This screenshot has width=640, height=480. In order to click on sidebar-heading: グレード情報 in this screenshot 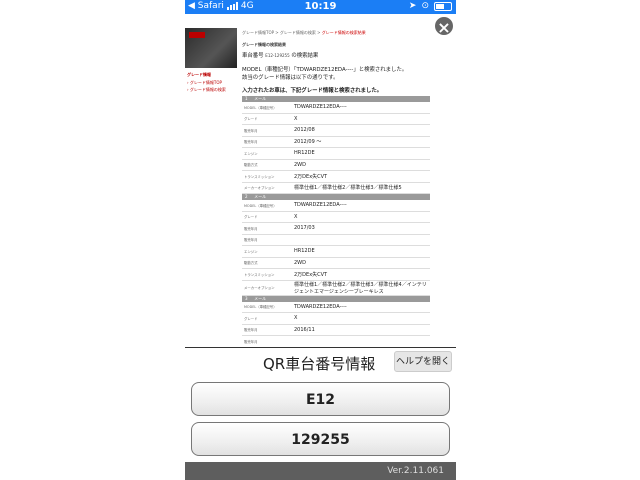, I will do `click(199, 74)`.